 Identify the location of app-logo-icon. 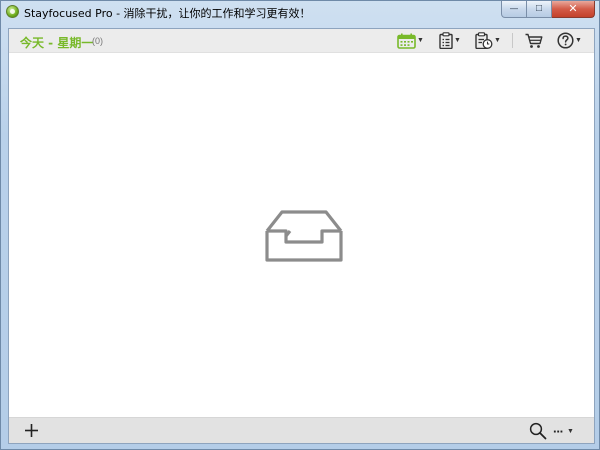
(12, 11).